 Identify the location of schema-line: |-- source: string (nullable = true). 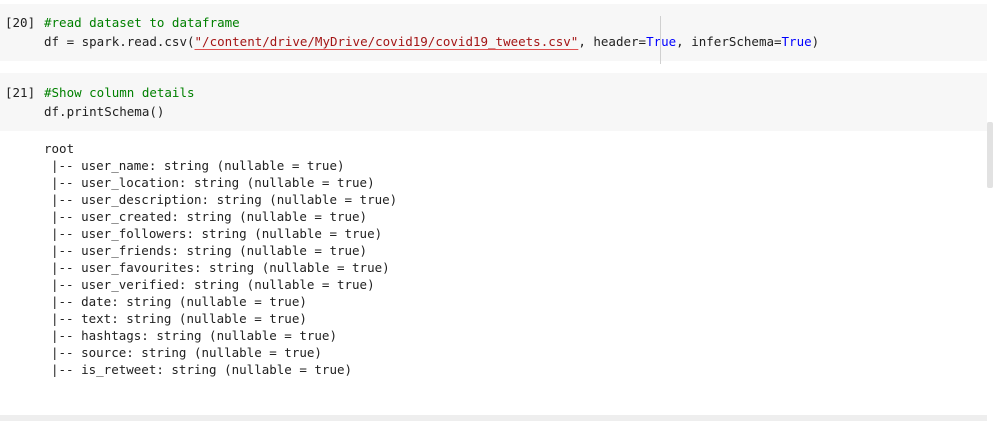
(186, 352).